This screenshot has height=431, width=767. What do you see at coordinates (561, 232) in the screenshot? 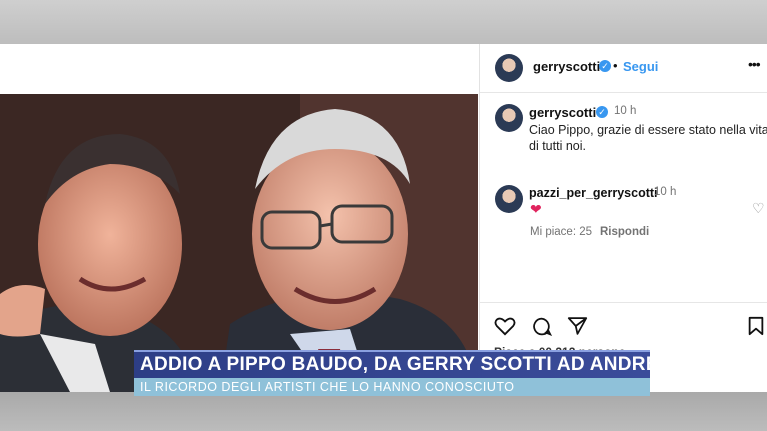
I see `comment-likes-count: Mi piace: 25` at bounding box center [561, 232].